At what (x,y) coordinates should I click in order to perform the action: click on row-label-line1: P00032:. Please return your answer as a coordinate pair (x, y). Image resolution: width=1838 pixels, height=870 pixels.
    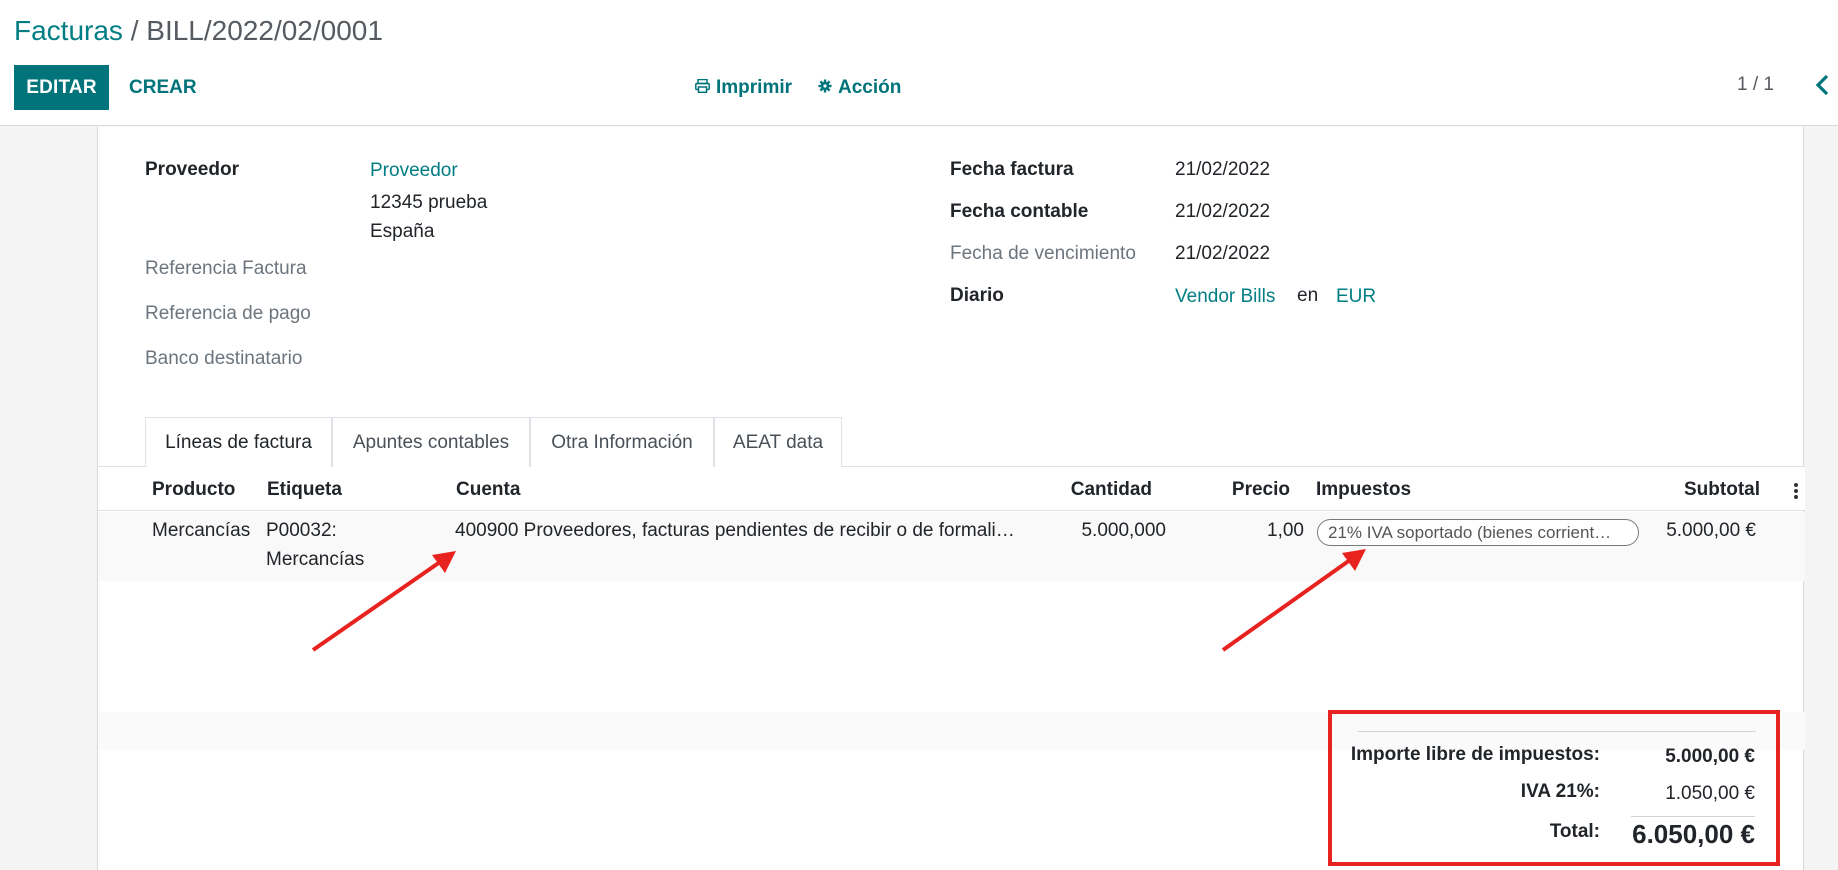
    Looking at the image, I should click on (301, 530).